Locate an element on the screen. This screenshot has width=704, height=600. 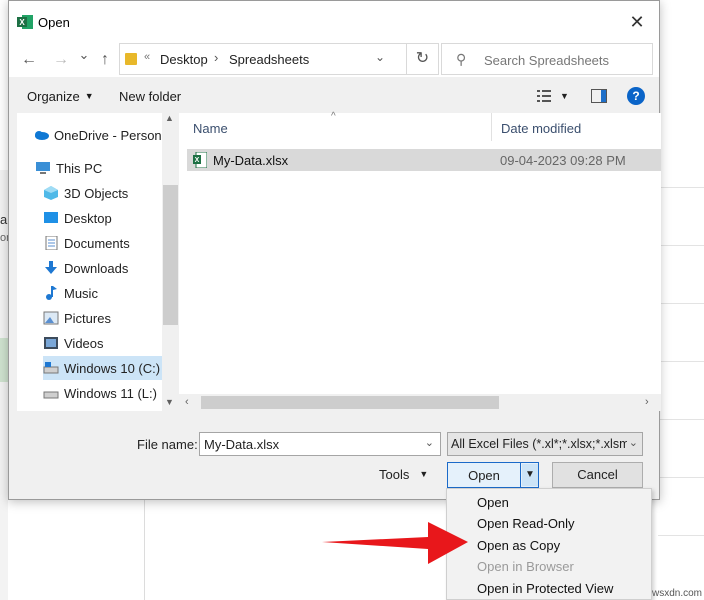
file-name: My-Data.xlsx is located at coordinates (251, 160).